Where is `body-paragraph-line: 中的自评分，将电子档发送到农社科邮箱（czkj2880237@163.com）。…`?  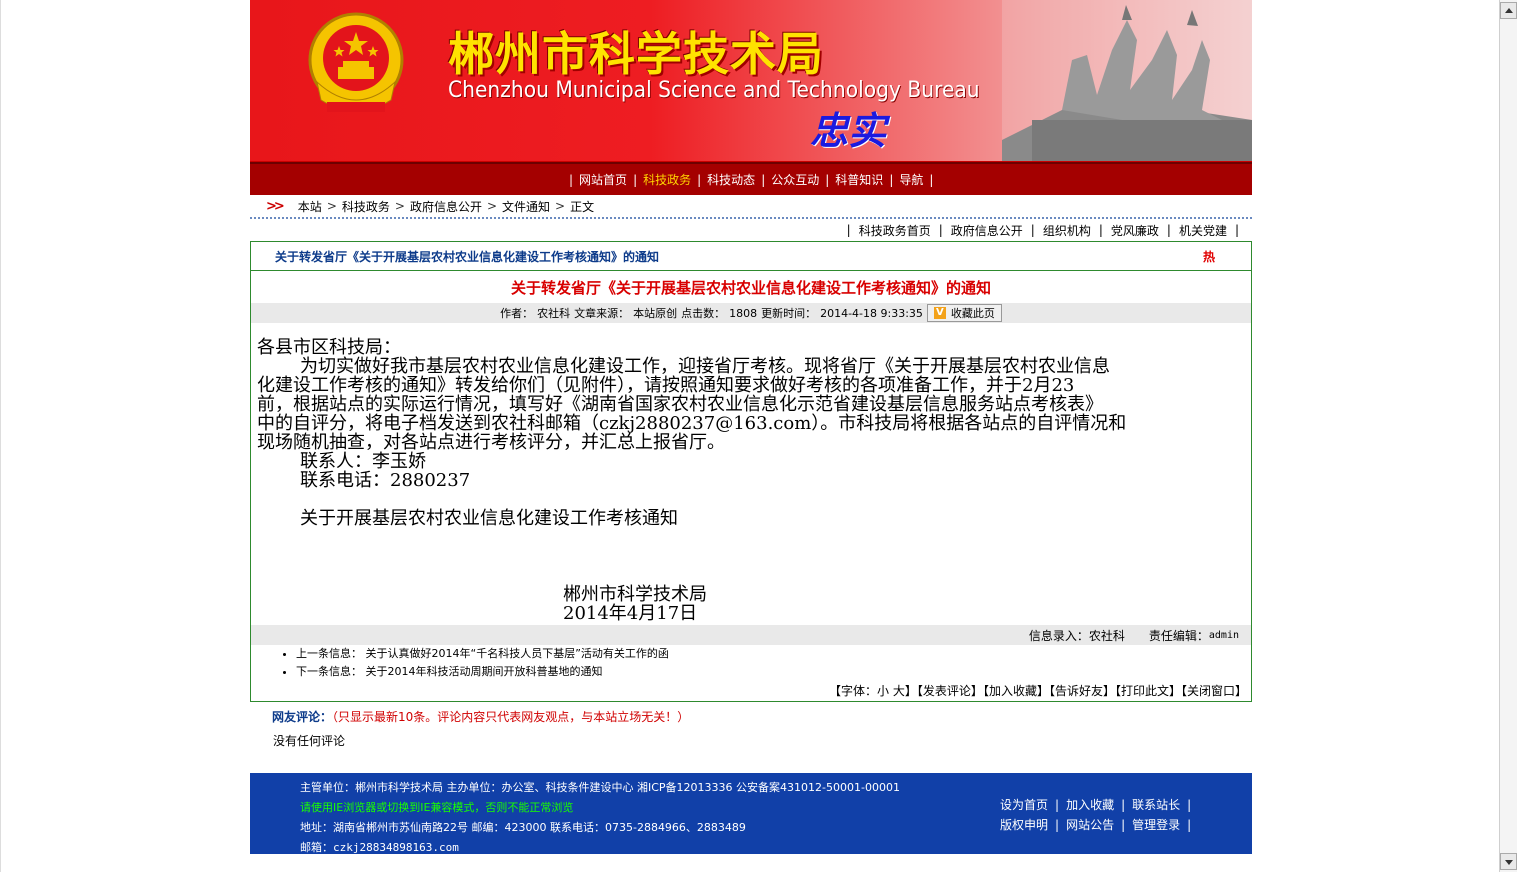
body-paragraph-line: 中的自评分，将电子档发送到农社科邮箱（czkj2880237@163.com）。… is located at coordinates (692, 423).